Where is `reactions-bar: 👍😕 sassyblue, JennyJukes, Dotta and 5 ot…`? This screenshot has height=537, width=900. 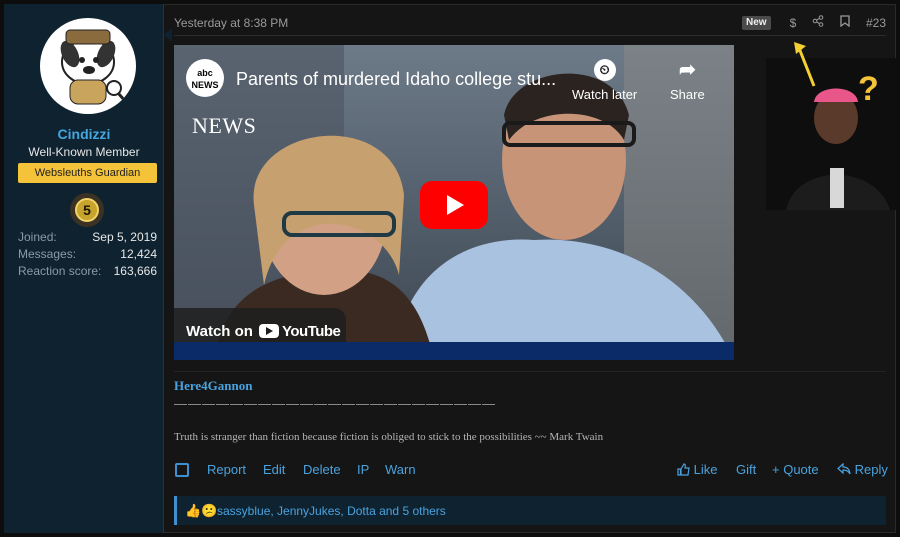
reactions-bar: 👍😕 sassyblue, JennyJukes, Dotta and 5 ot… is located at coordinates (530, 510).